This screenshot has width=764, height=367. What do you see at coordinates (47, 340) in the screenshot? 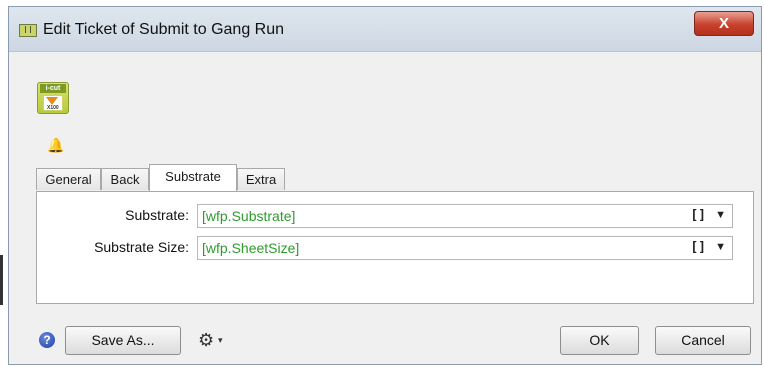
I see `help-icon: ?` at bounding box center [47, 340].